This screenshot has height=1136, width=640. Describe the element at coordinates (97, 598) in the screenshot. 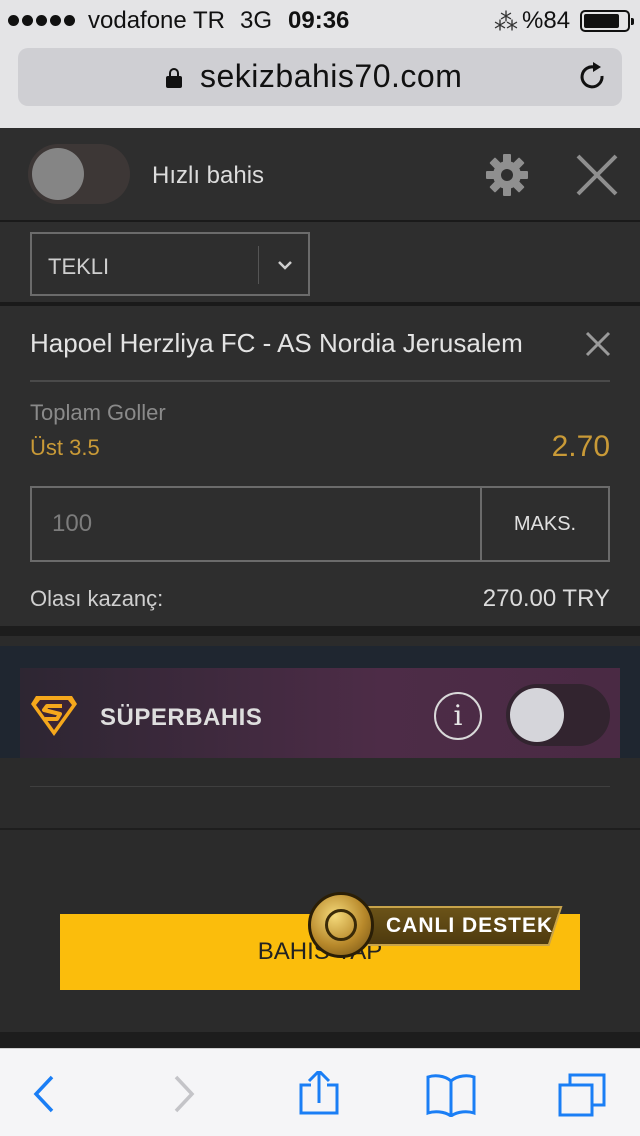

I see `potential-win-label: Olası kazanç:` at that location.